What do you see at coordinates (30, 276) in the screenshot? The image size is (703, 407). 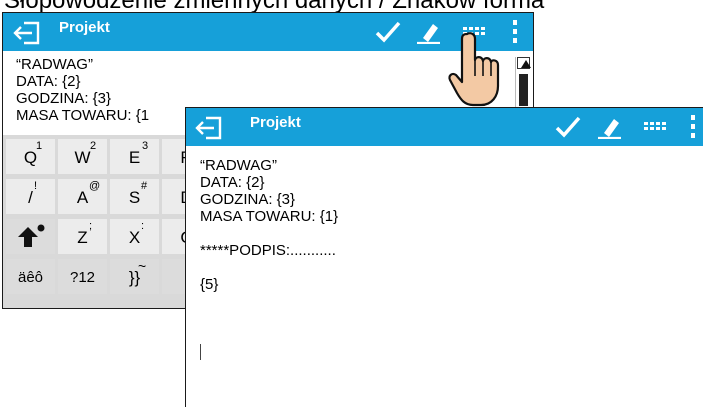 I see `accents-key: äêô` at bounding box center [30, 276].